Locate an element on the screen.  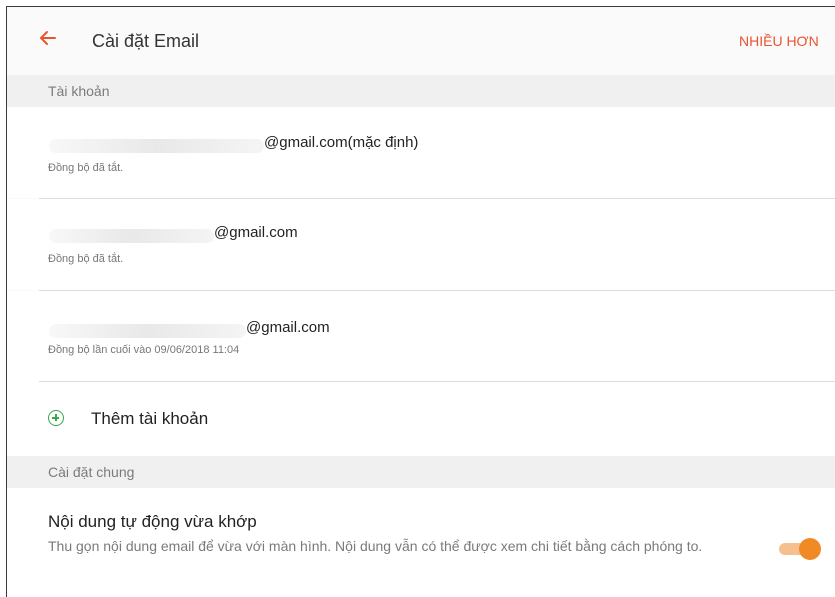
account-sync-status: Đồng bộ lần cuối vào 09/06/2018 11:04 is located at coordinates (144, 350).